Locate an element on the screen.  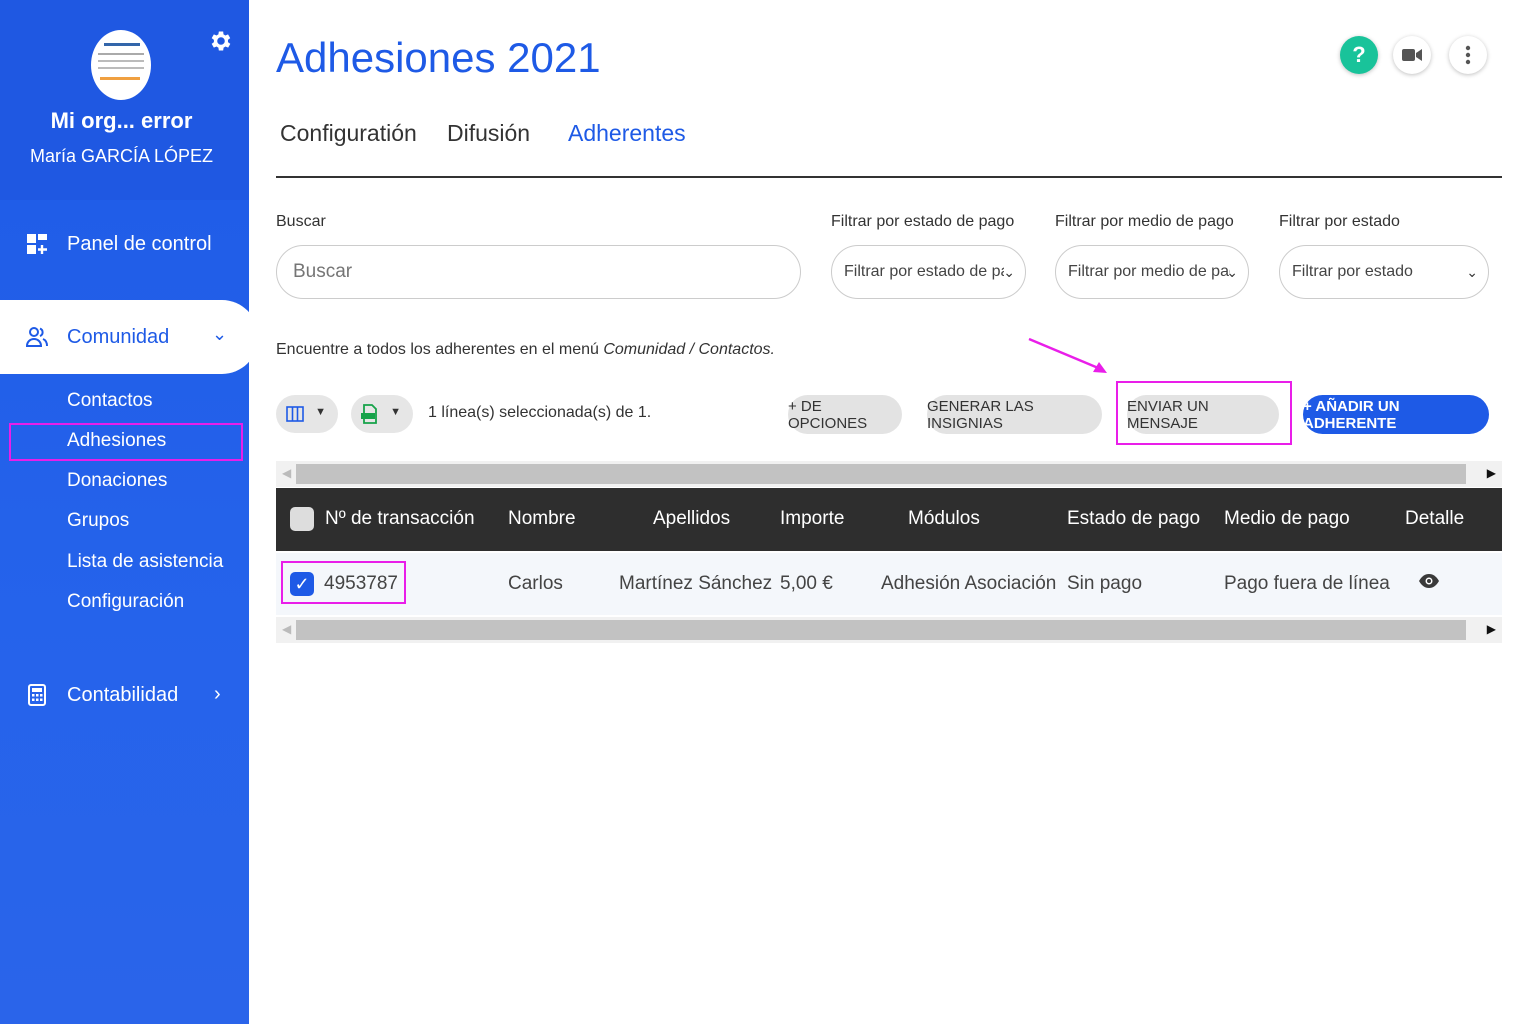
export-button: ▼ is located at coordinates (382, 414).